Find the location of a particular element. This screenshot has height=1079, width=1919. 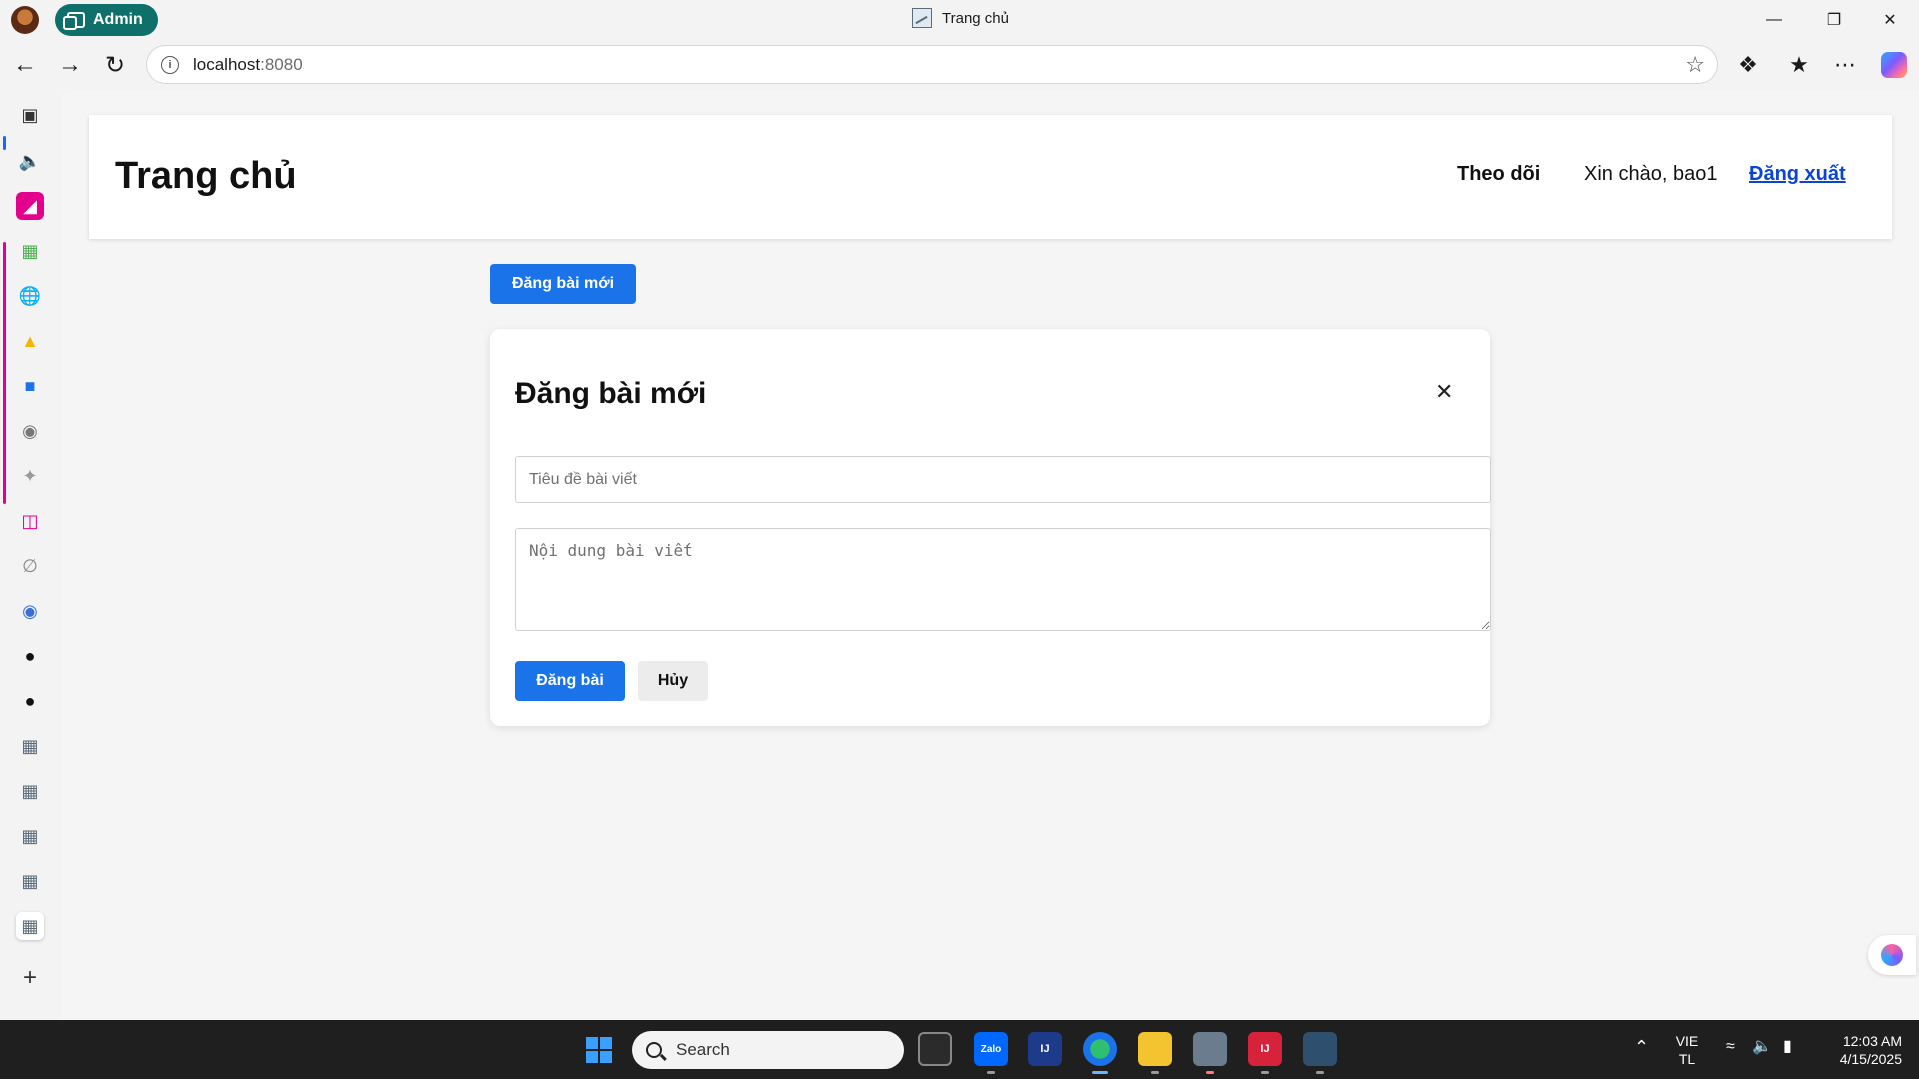

pink-tab-icon: ◢ is located at coordinates (30, 206).